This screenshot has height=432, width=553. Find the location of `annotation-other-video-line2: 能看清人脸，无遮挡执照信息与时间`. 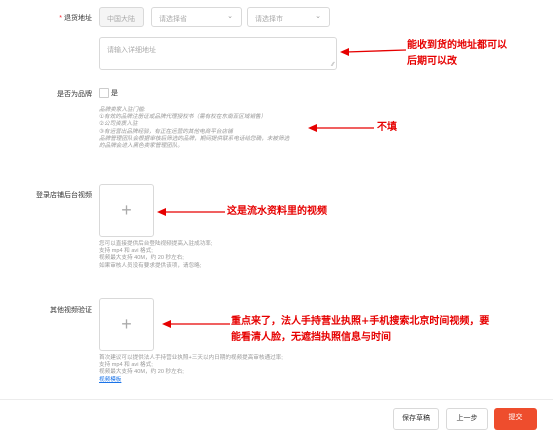

annotation-other-video-line2: 能看清人脸，无遮挡执照信息与时间 is located at coordinates (311, 337).